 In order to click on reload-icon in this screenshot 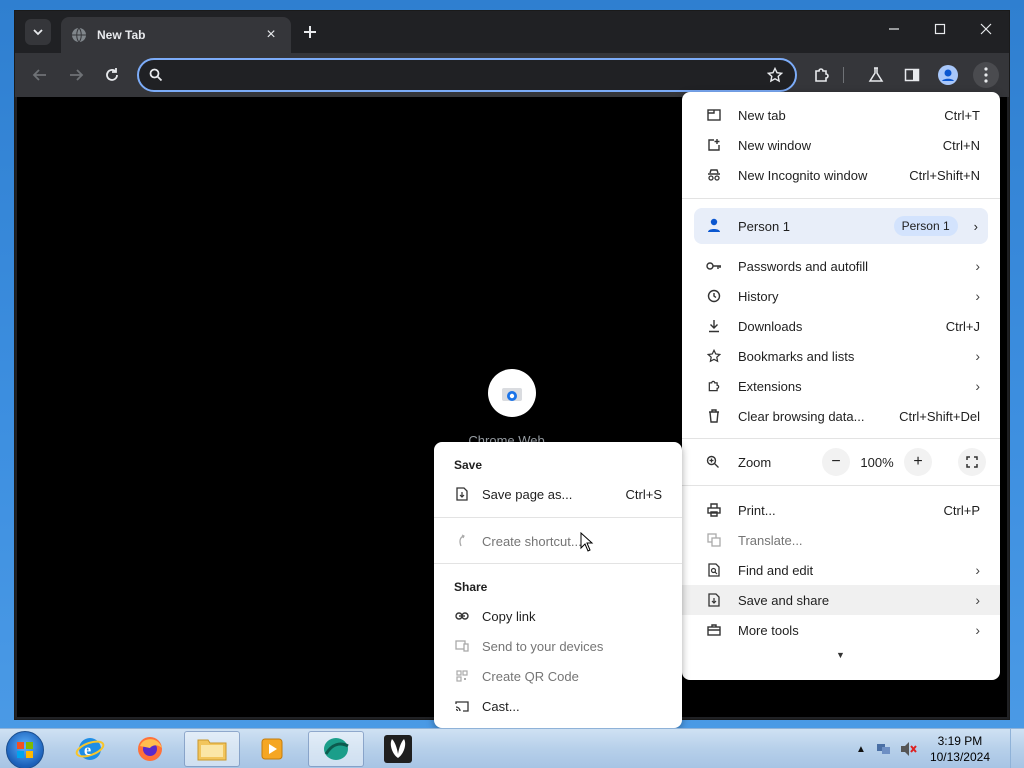, I will do `click(112, 74)`.